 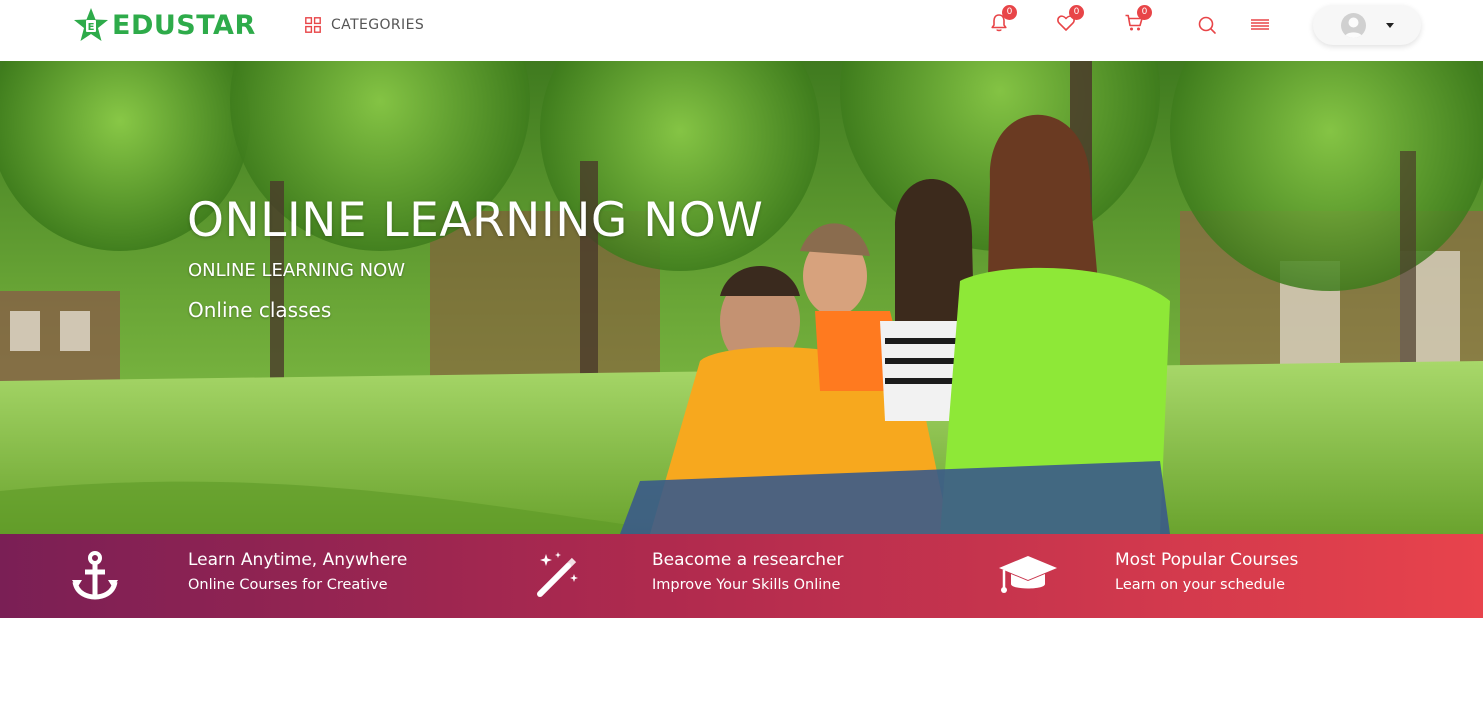 I want to click on categories-menu: CATEGORIES, so click(x=364, y=25).